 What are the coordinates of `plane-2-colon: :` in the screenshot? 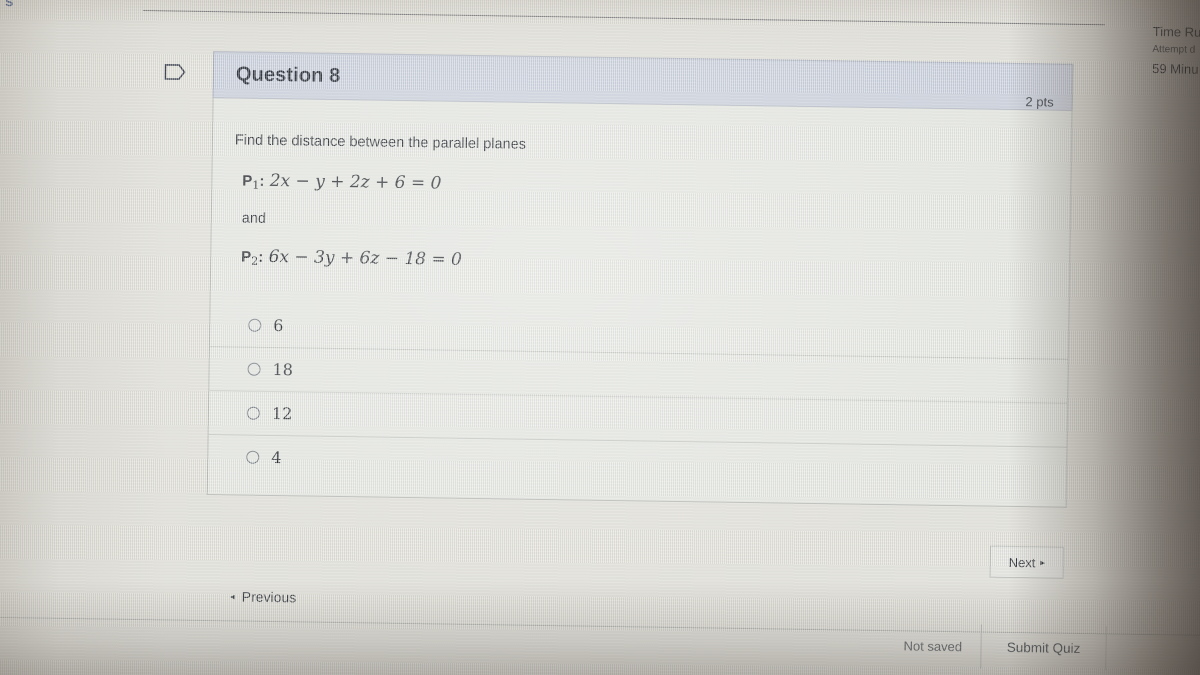 It's located at (261, 257).